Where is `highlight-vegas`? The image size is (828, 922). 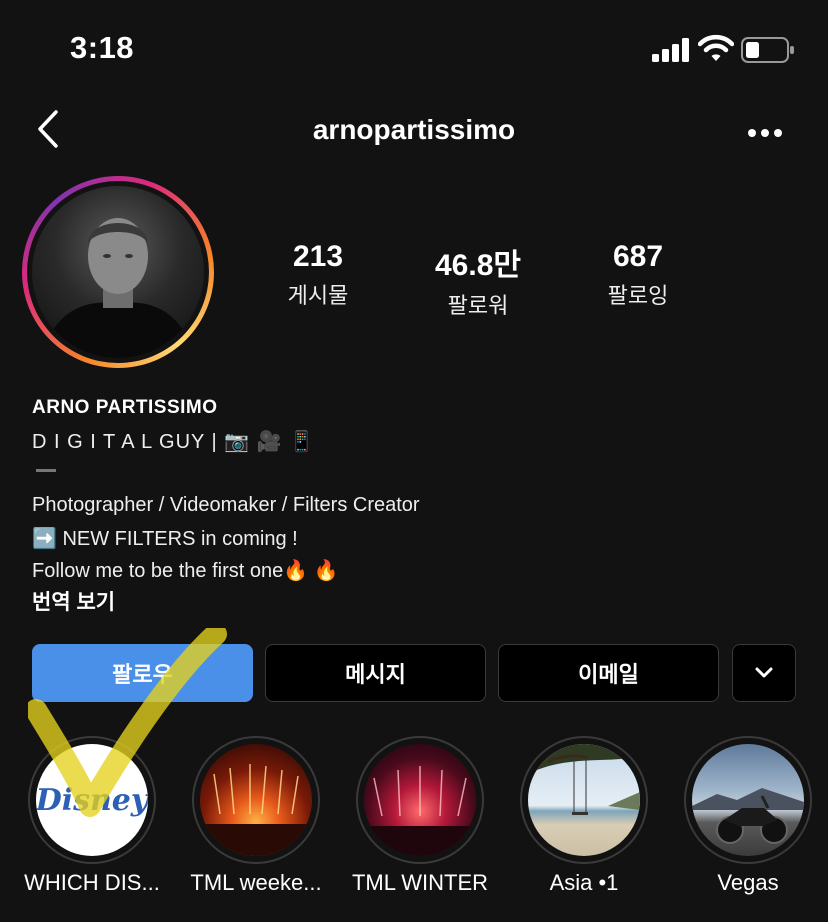
highlight-vegas is located at coordinates (748, 800).